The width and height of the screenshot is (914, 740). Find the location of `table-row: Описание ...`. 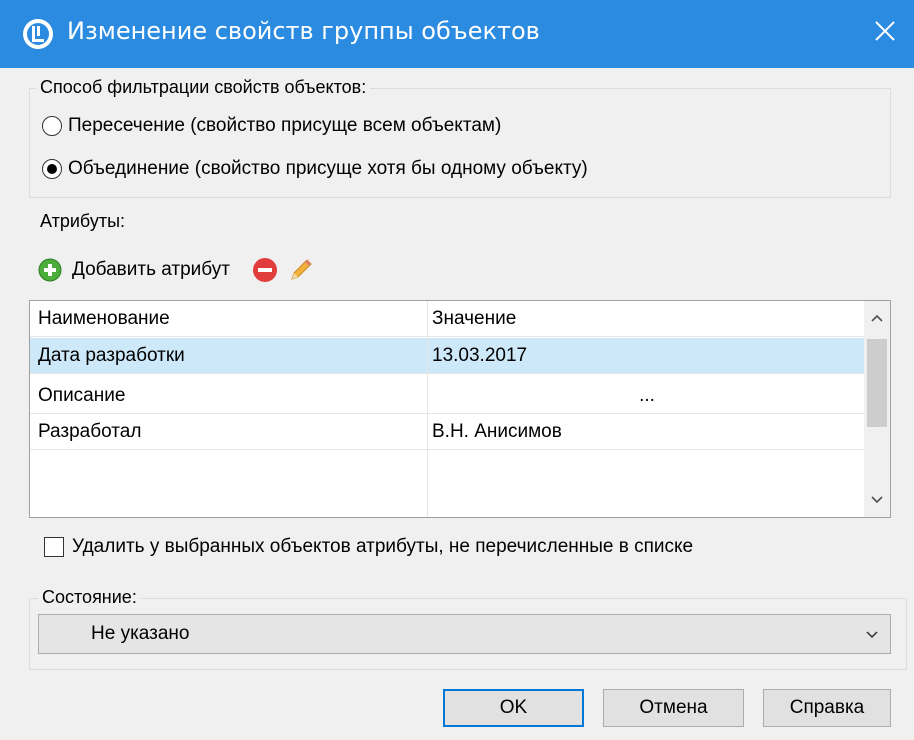

table-row: Описание ... is located at coordinates (447, 396).